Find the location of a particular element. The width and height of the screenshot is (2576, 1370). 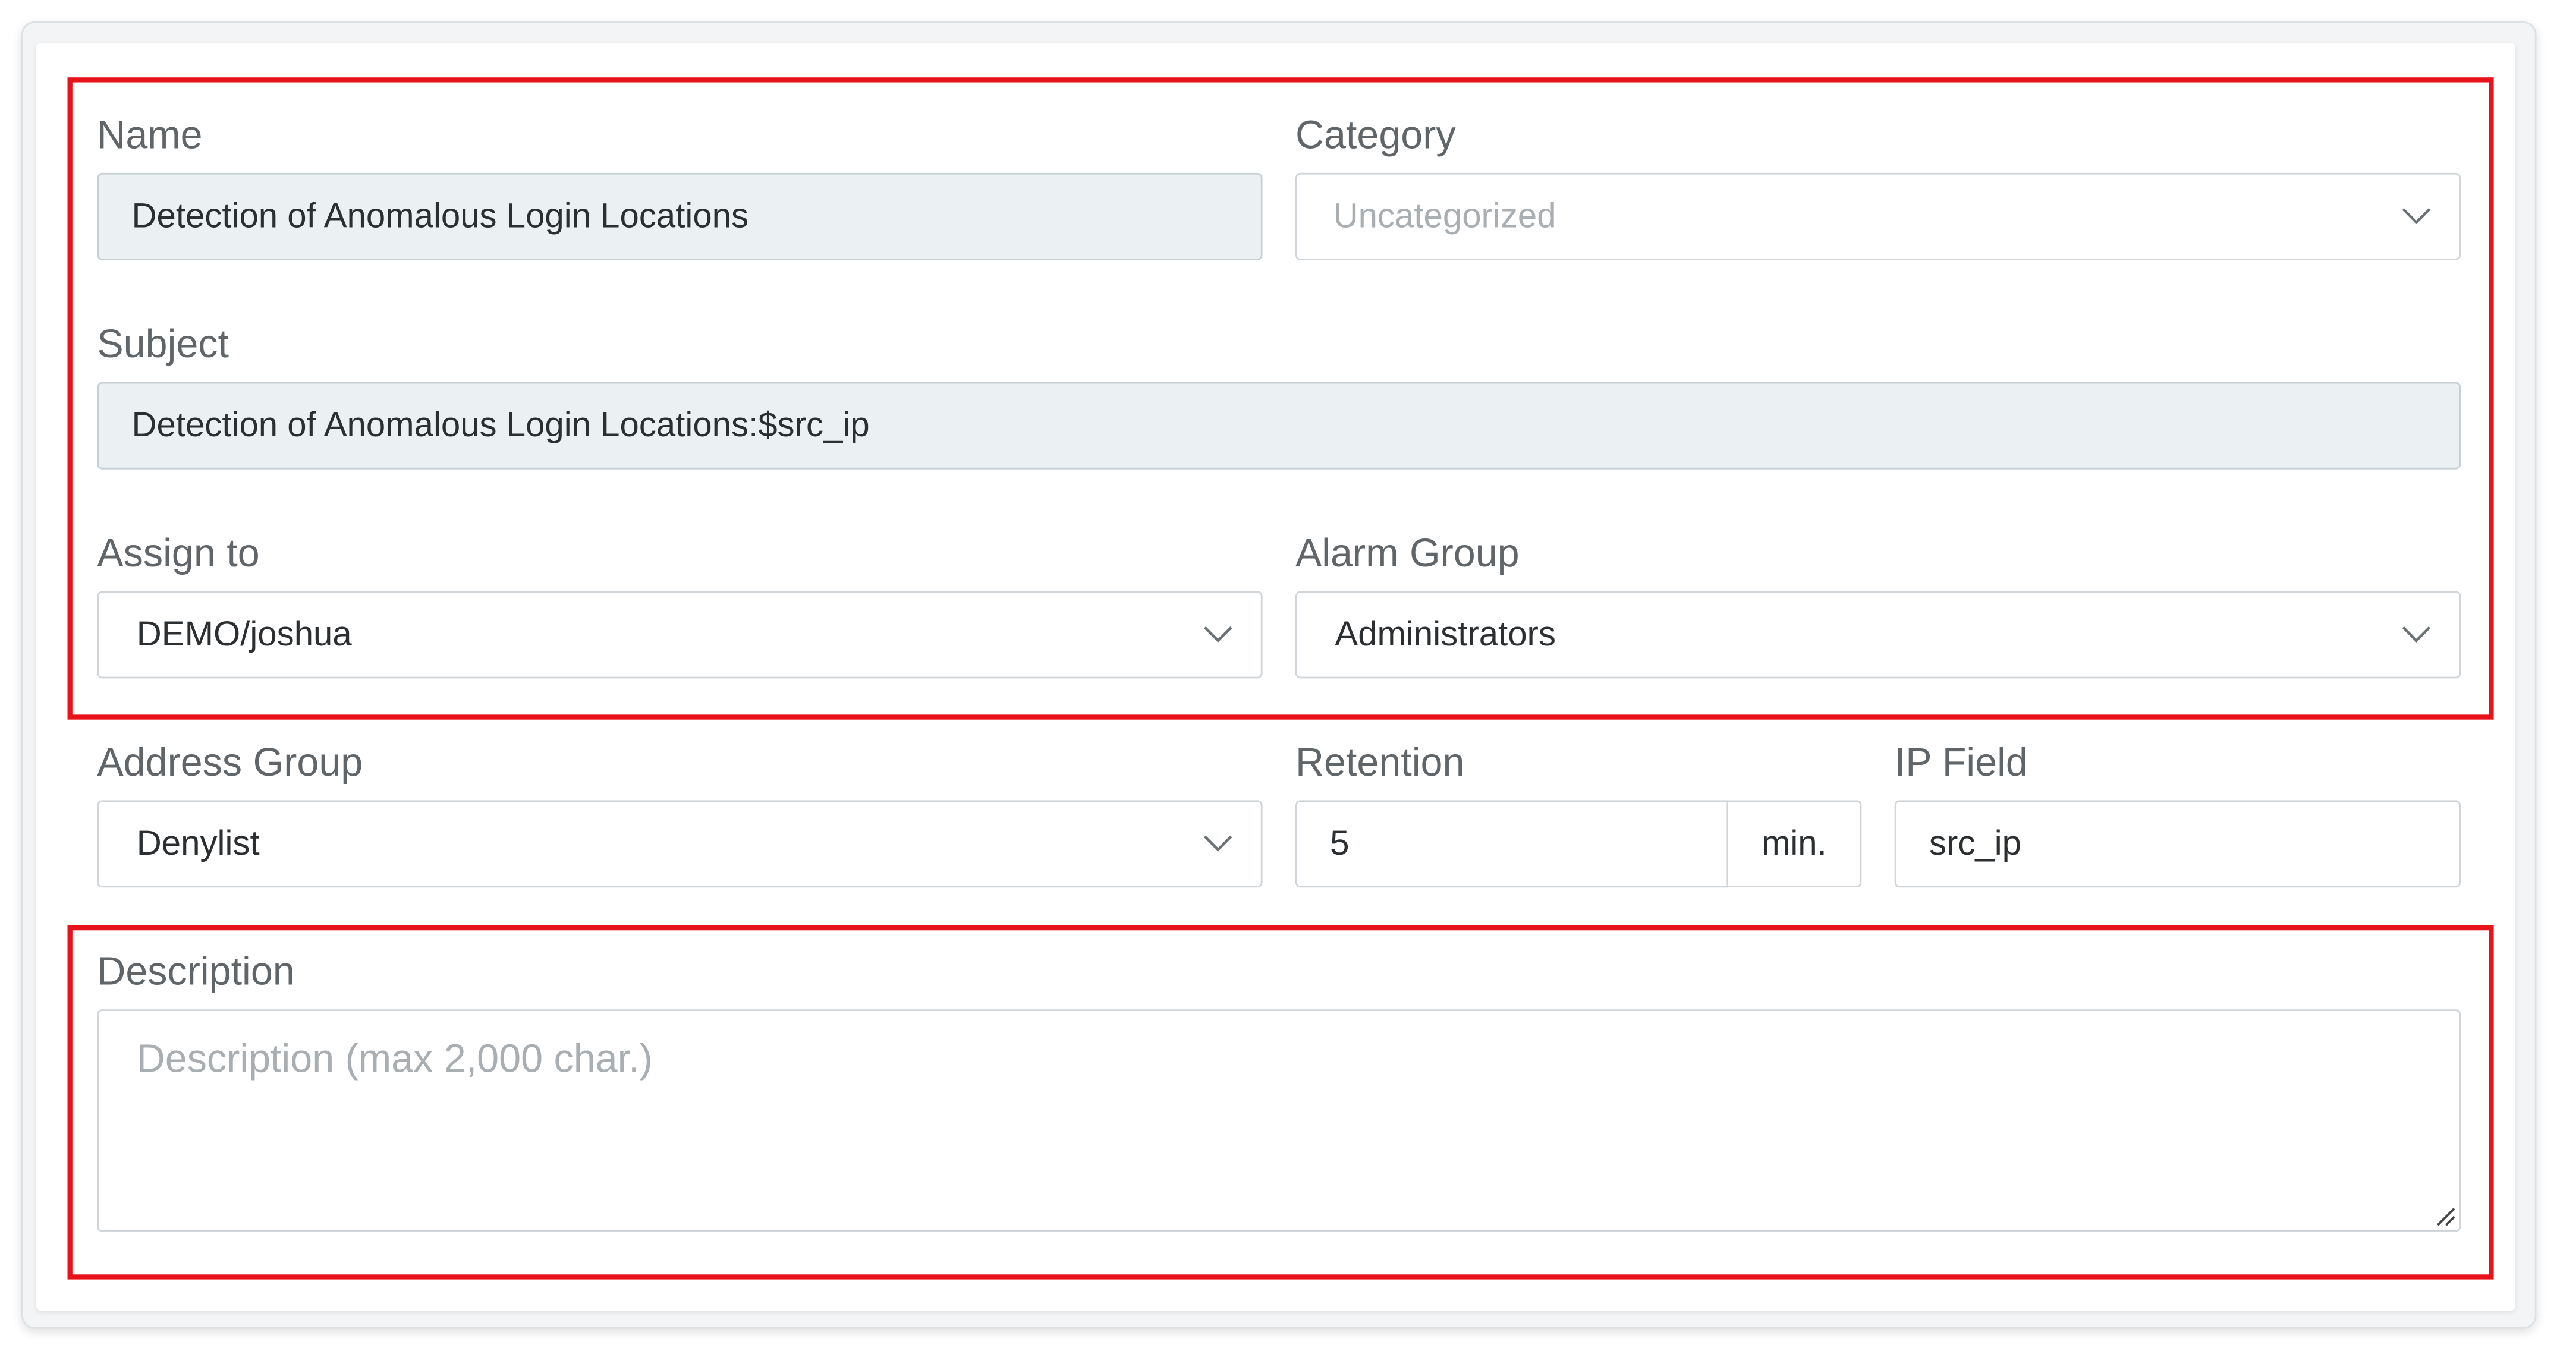

alarm-group-label: Alarm Group is located at coordinates (1407, 554).